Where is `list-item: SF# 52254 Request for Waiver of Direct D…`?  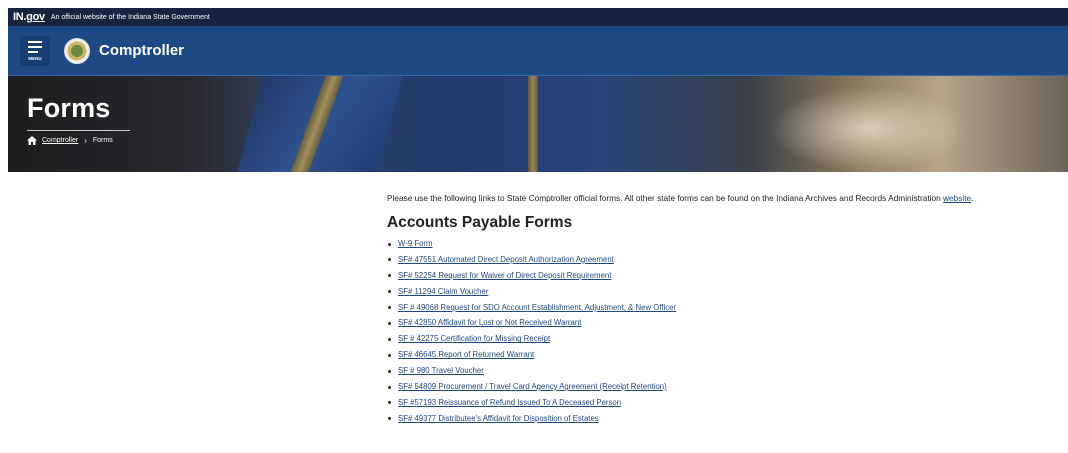
list-item: SF# 52254 Request for Waiver of Direct D… is located at coordinates (727, 276).